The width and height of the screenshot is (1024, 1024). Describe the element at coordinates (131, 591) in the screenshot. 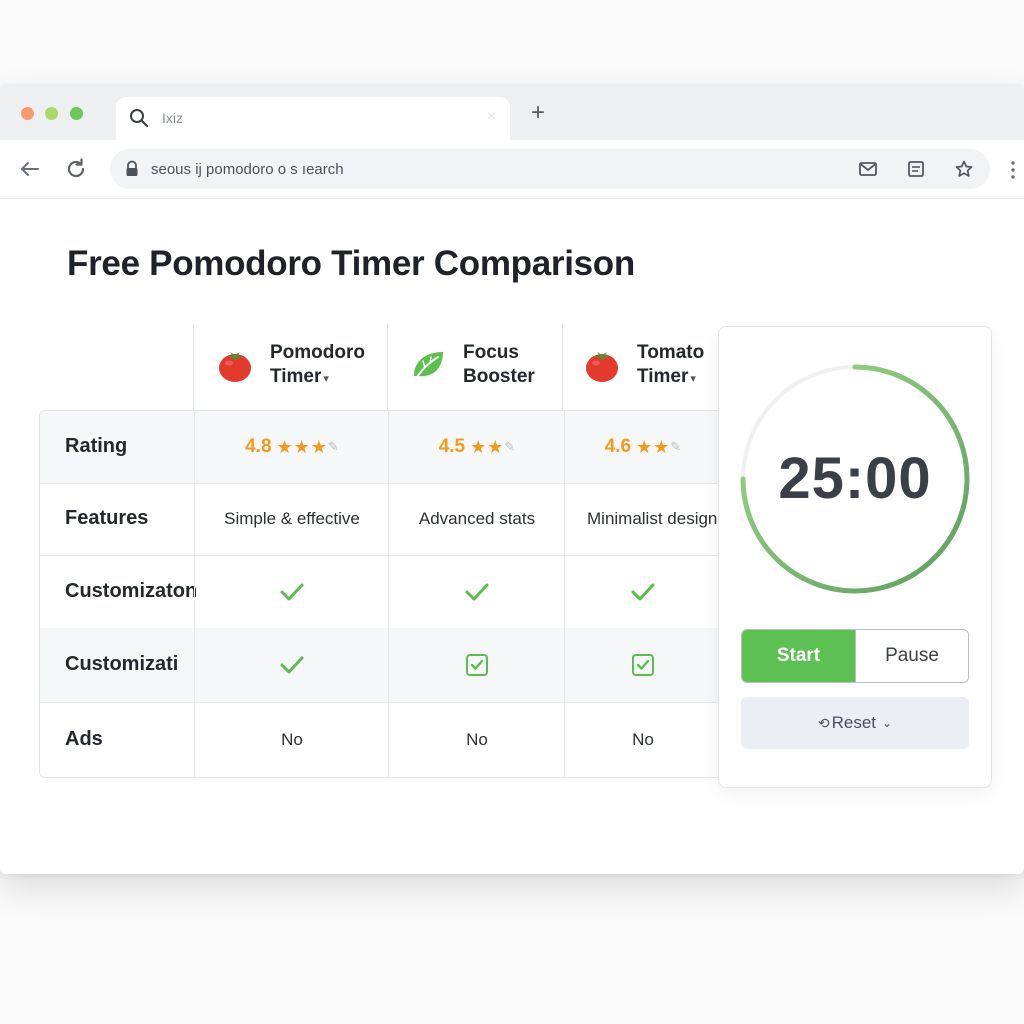

I see `row-label: Customizaton` at that location.